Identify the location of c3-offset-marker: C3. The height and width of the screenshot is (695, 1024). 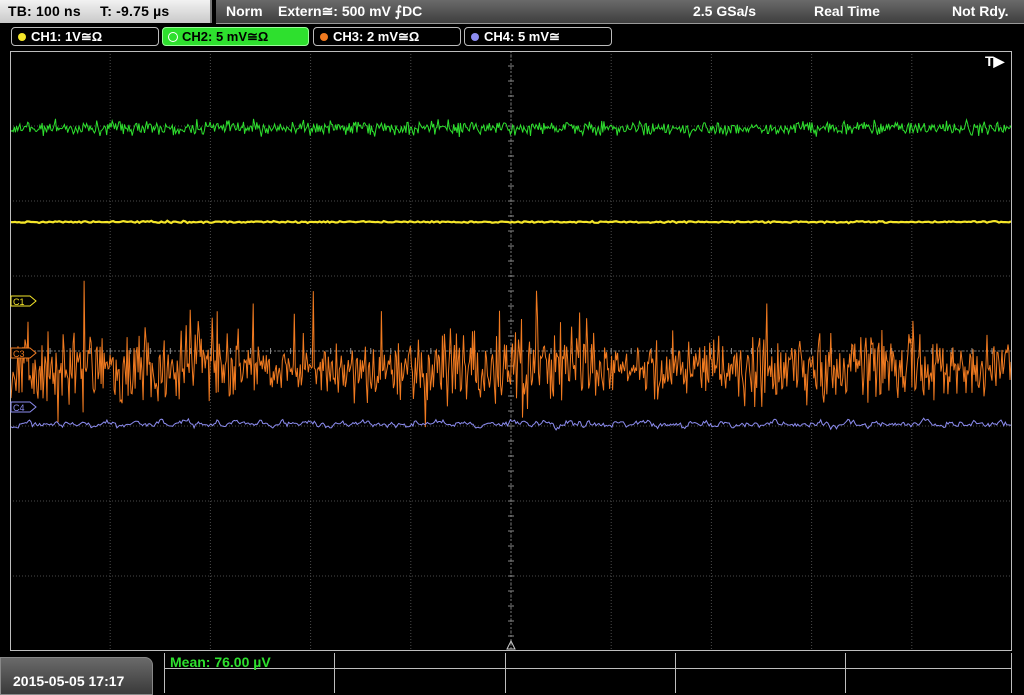
(23, 353).